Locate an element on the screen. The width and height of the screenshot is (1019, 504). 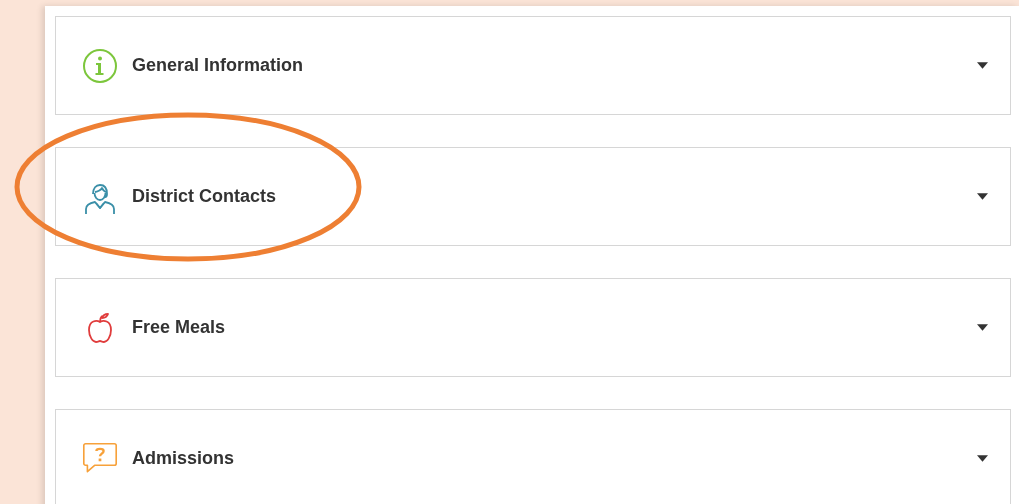
info-icon is located at coordinates (100, 65).